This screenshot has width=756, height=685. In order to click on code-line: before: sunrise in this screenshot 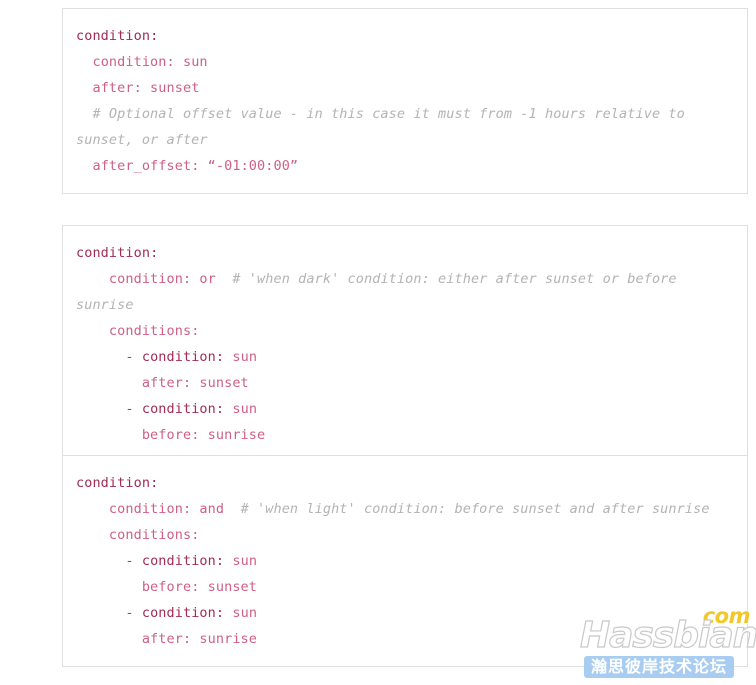, I will do `click(171, 435)`.